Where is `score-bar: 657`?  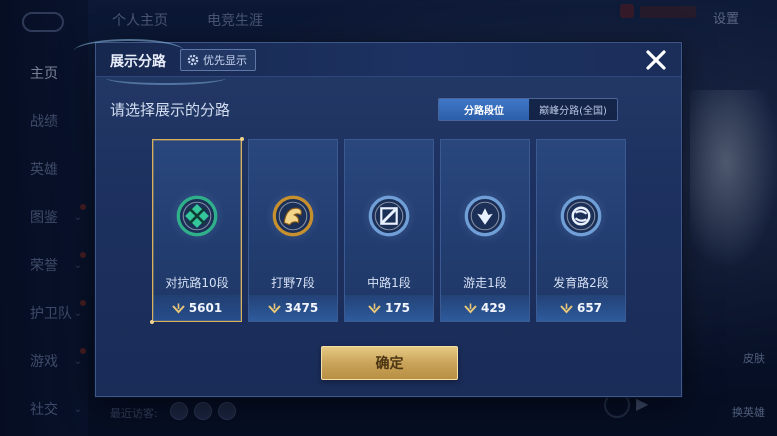
score-bar: 657 is located at coordinates (581, 308).